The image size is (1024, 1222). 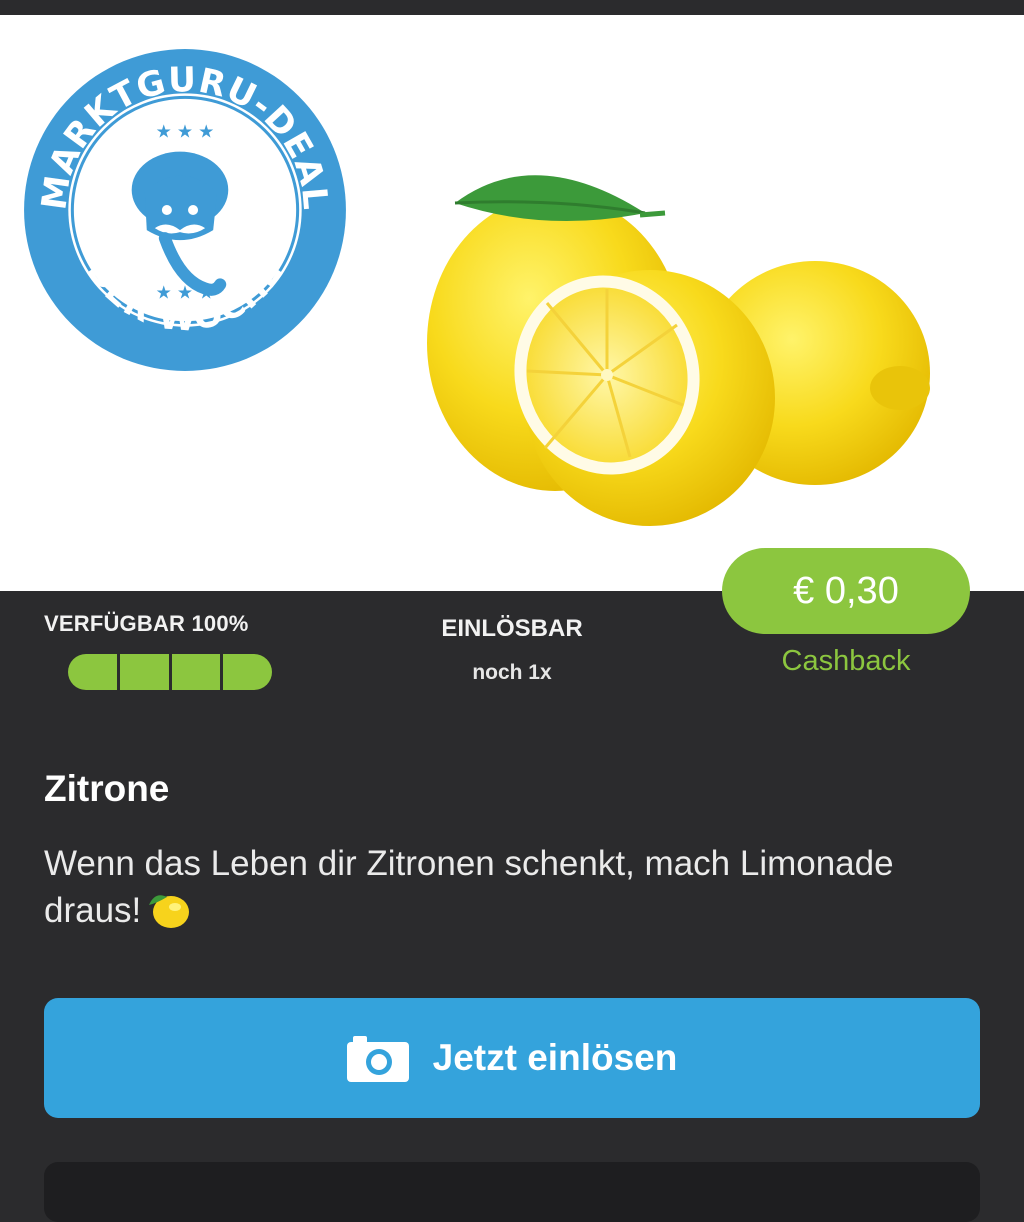 I want to click on cashback-price-badge: € 0,30, so click(x=846, y=591).